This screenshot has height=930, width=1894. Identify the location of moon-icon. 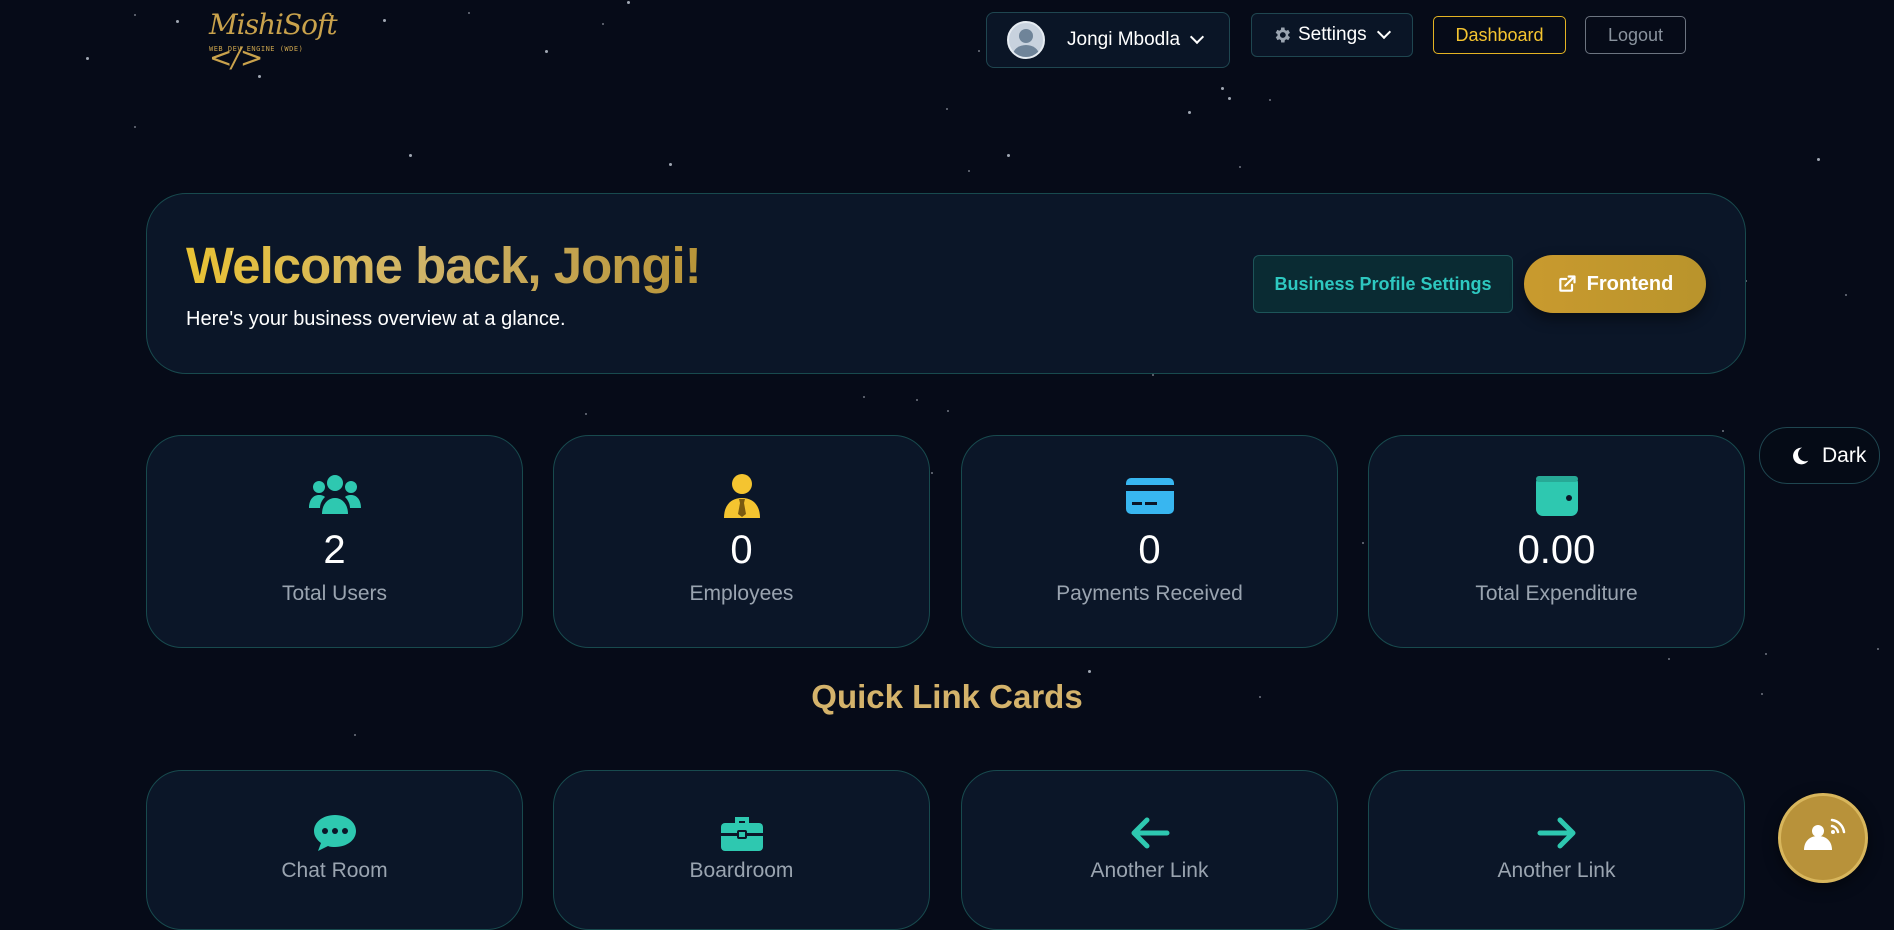
(1801, 455).